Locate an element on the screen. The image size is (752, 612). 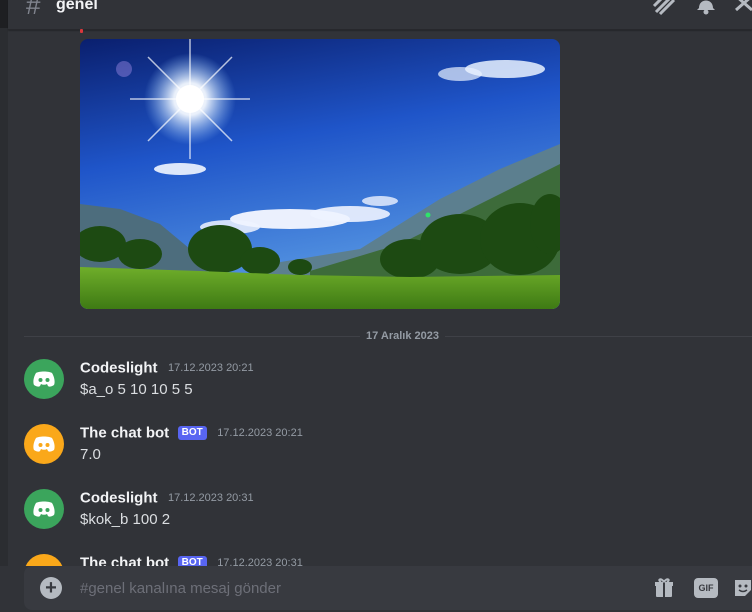
message-header: The chat bot BOT 17.12.2023 20:21 is located at coordinates (191, 434).